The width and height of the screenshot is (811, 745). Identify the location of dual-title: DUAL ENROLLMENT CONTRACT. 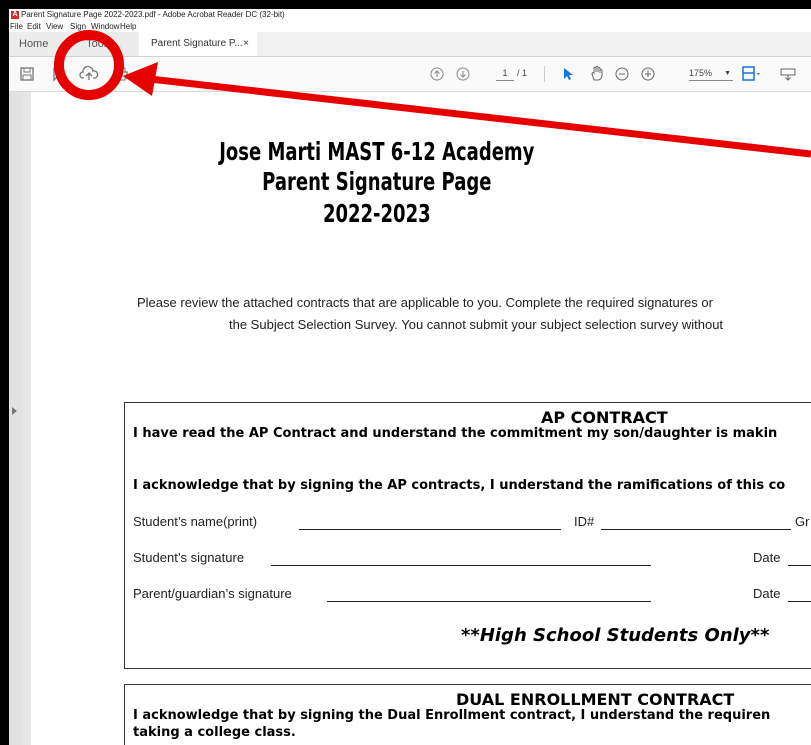
(595, 699).